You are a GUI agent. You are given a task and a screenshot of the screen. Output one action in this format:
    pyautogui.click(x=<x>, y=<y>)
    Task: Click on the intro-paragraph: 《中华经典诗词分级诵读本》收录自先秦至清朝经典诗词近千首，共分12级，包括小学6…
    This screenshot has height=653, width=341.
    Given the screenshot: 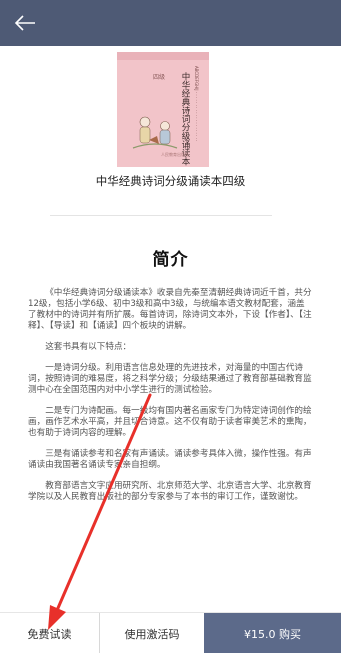 What is the action you would take?
    pyautogui.click(x=170, y=309)
    